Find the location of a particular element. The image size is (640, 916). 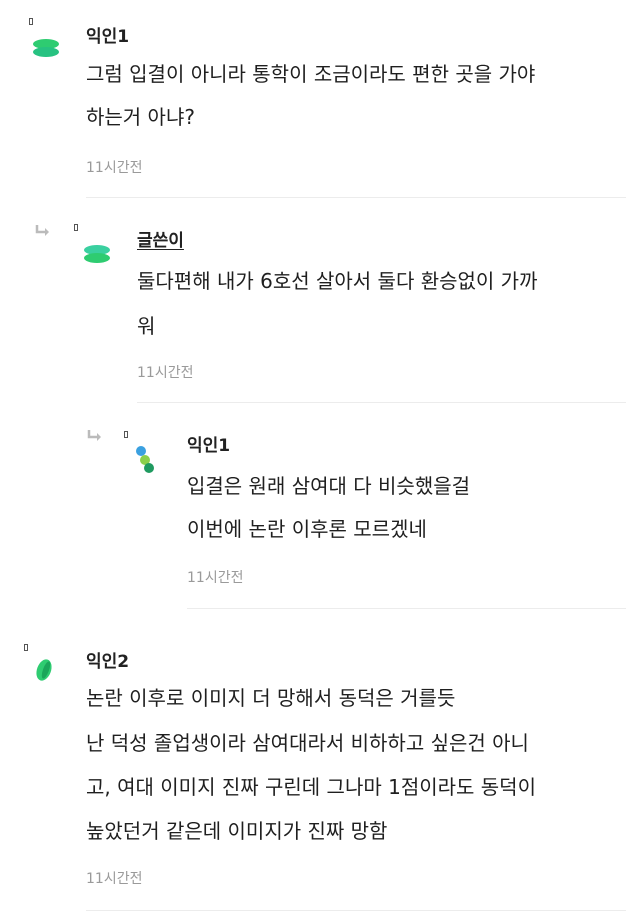

comment-author: 익인2 is located at coordinates (107, 659).